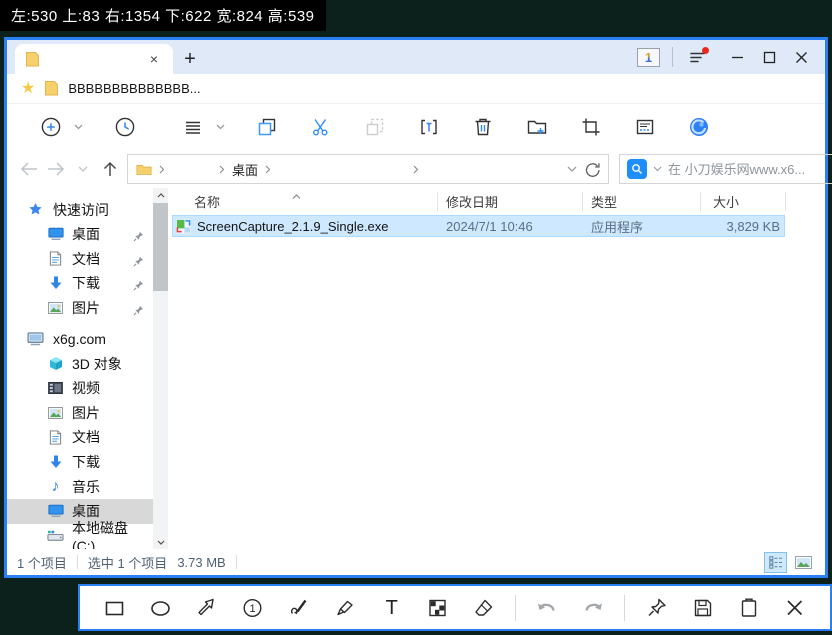 The height and width of the screenshot is (635, 832). What do you see at coordinates (80, 437) in the screenshot?
I see `sidebar-item-documents: 文档` at bounding box center [80, 437].